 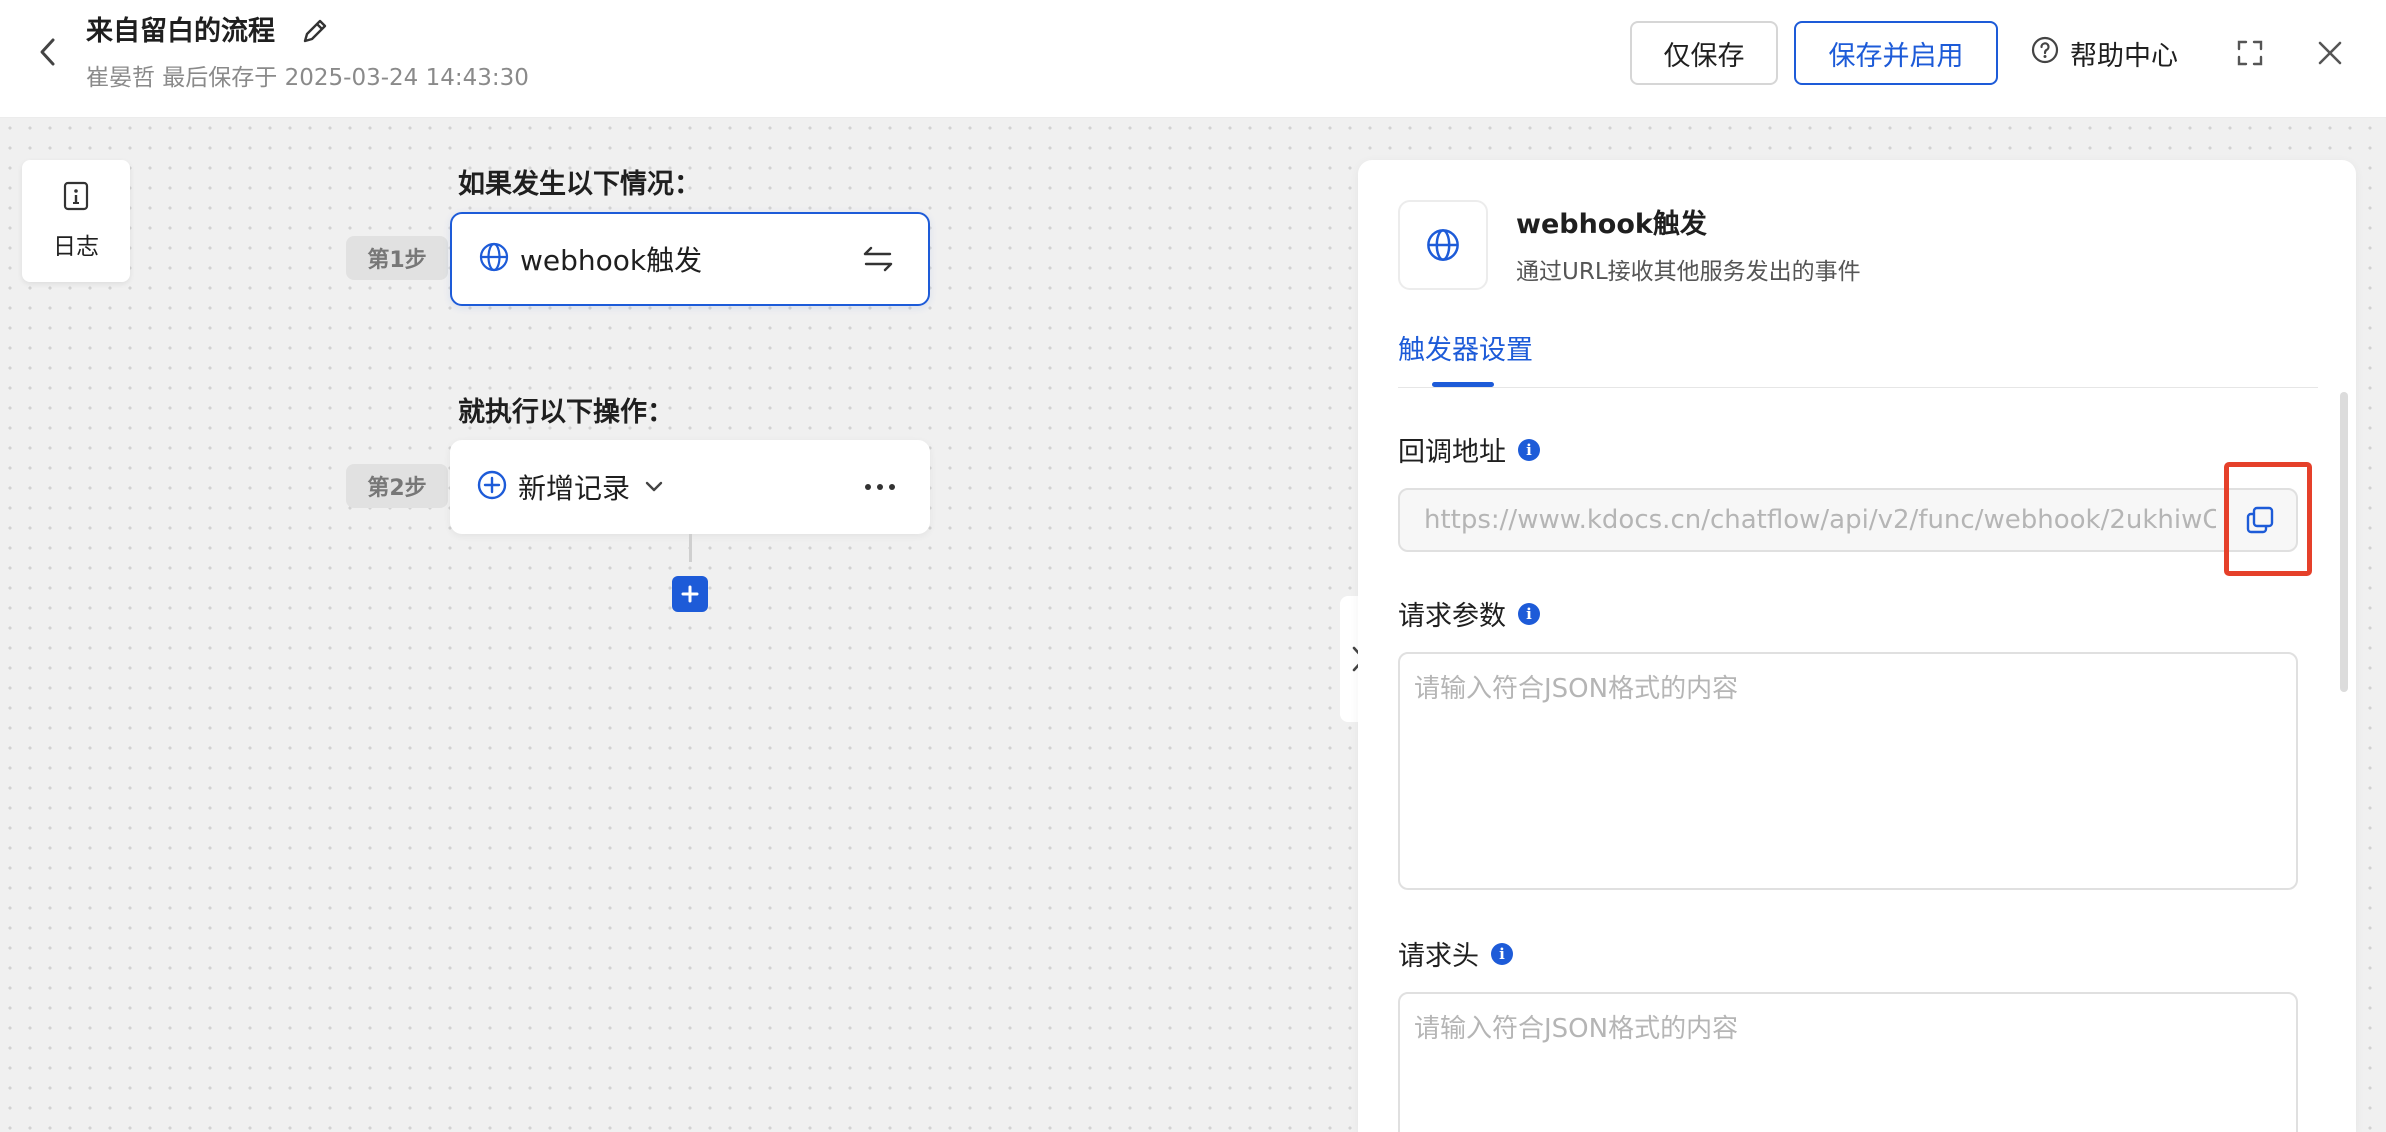 I want to click on trigger-node: webhook触发, so click(x=690, y=259).